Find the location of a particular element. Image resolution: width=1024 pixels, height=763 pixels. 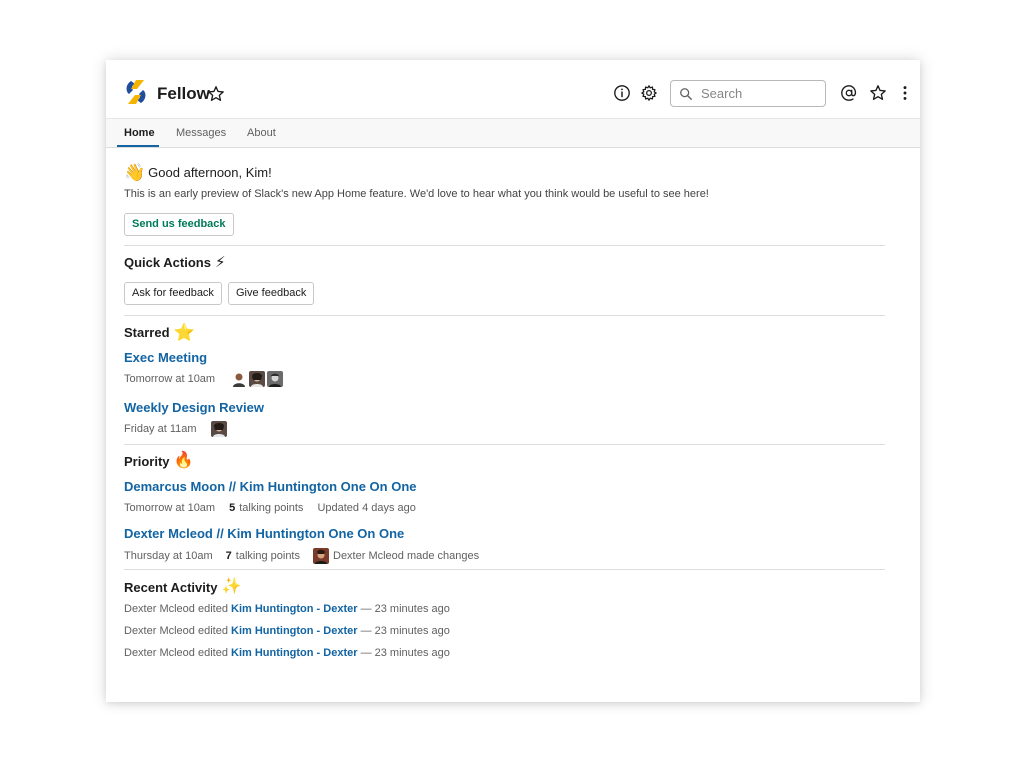

app-header: Fellow is located at coordinates (513, 89).